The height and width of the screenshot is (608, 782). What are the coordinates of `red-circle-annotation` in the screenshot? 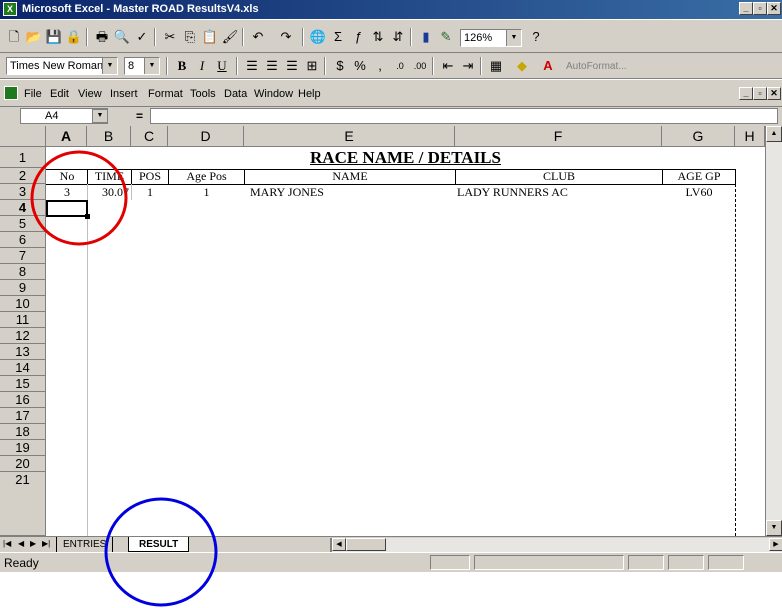 It's located at (79, 198).